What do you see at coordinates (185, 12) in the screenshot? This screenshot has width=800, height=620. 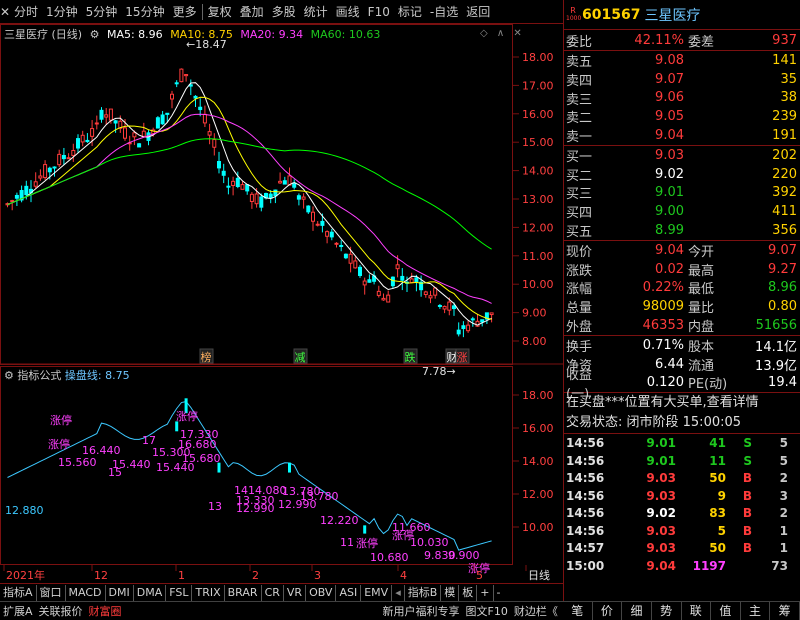 I see `toolbar-btn-more: 更多` at bounding box center [185, 12].